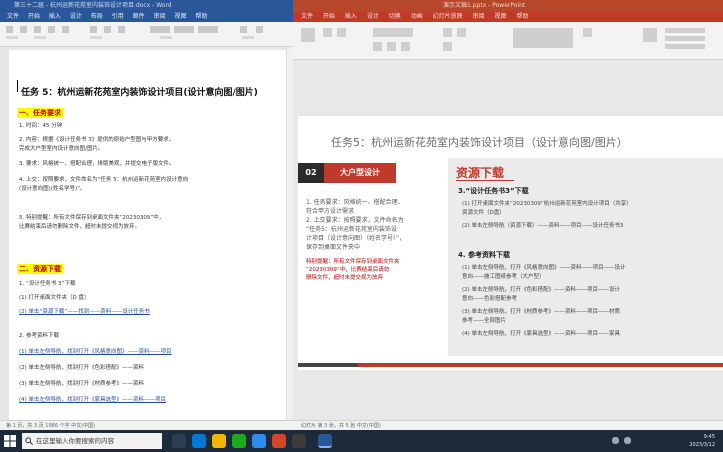 Image resolution: width=723 pixels, height=452 pixels. I want to click on word-menu-insert: 插入, so click(55, 17).